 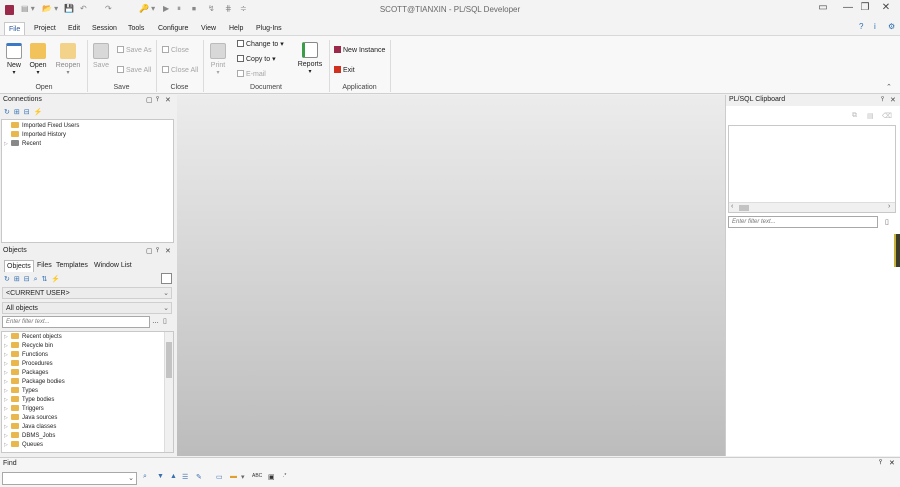 What do you see at coordinates (29, 399) in the screenshot?
I see `tree-item: ▷ Type bodies` at bounding box center [29, 399].